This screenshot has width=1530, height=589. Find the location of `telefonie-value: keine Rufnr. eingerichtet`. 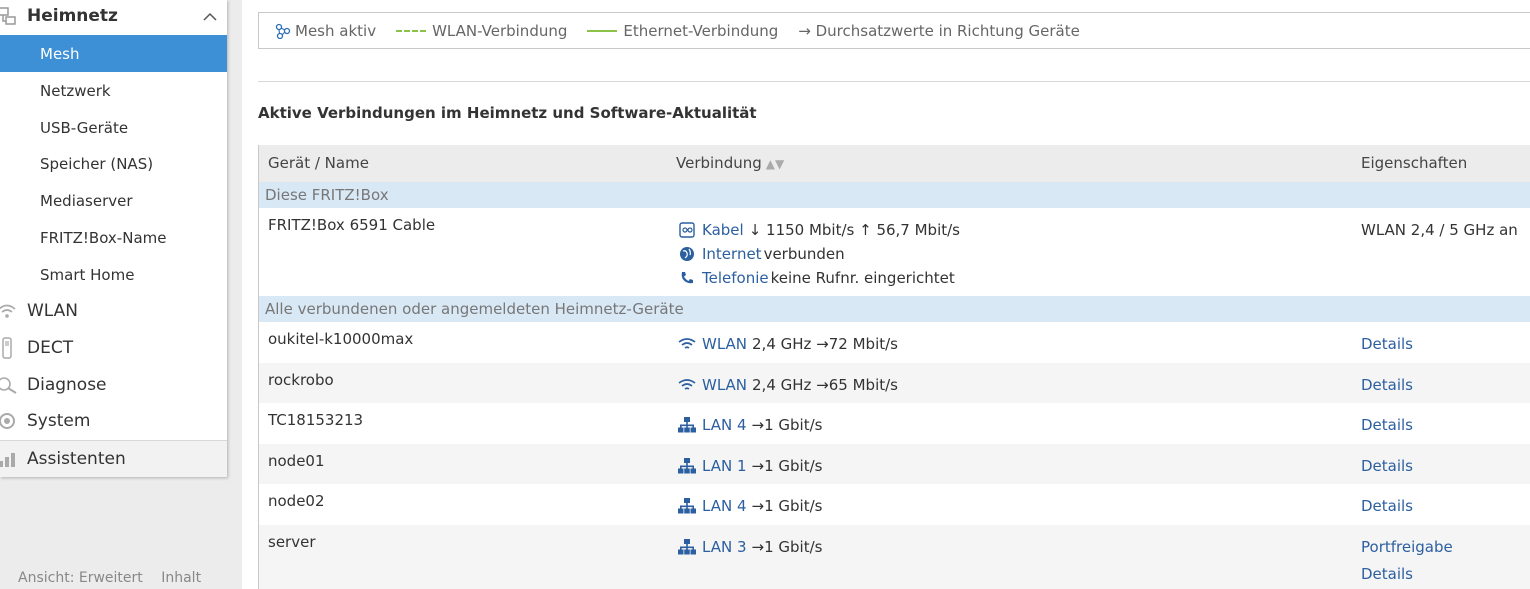

telefonie-value: keine Rufnr. eingerichtet is located at coordinates (862, 278).